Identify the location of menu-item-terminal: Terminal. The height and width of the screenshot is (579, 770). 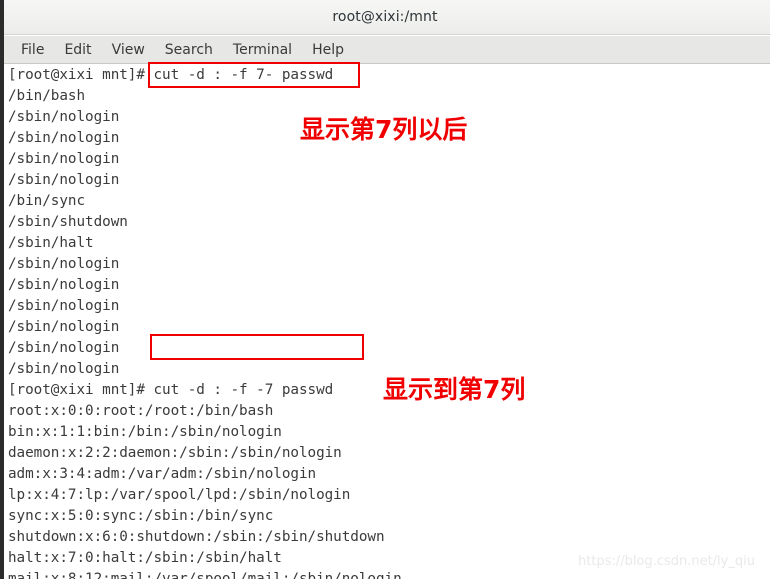
(262, 50).